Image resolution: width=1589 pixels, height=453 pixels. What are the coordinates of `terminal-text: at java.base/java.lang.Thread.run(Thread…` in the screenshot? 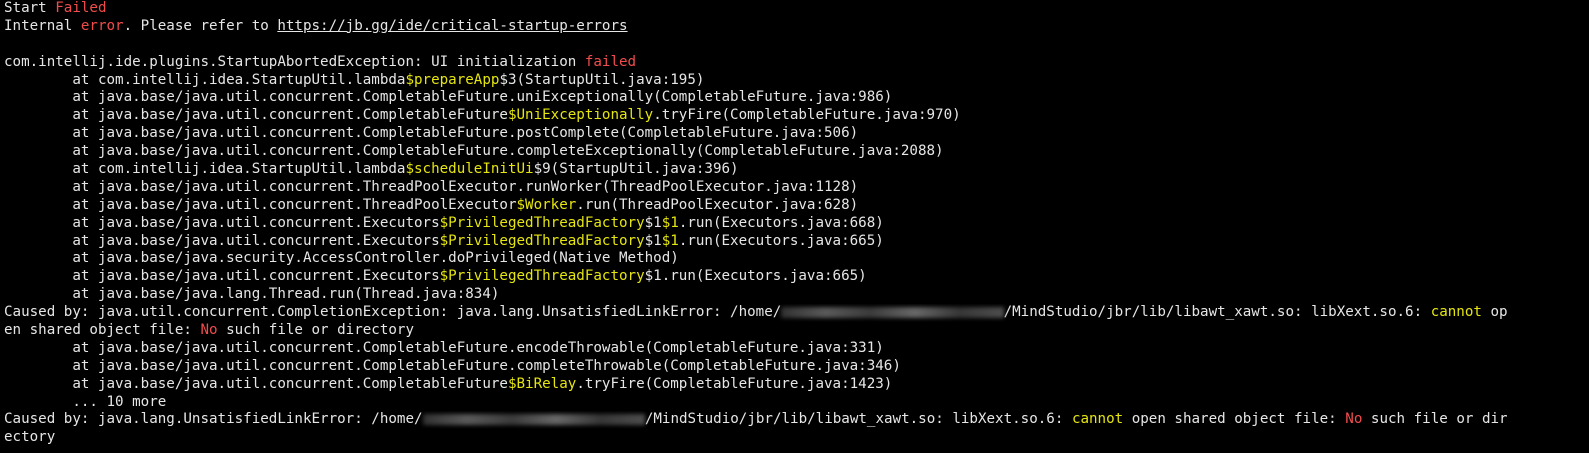 It's located at (252, 294).